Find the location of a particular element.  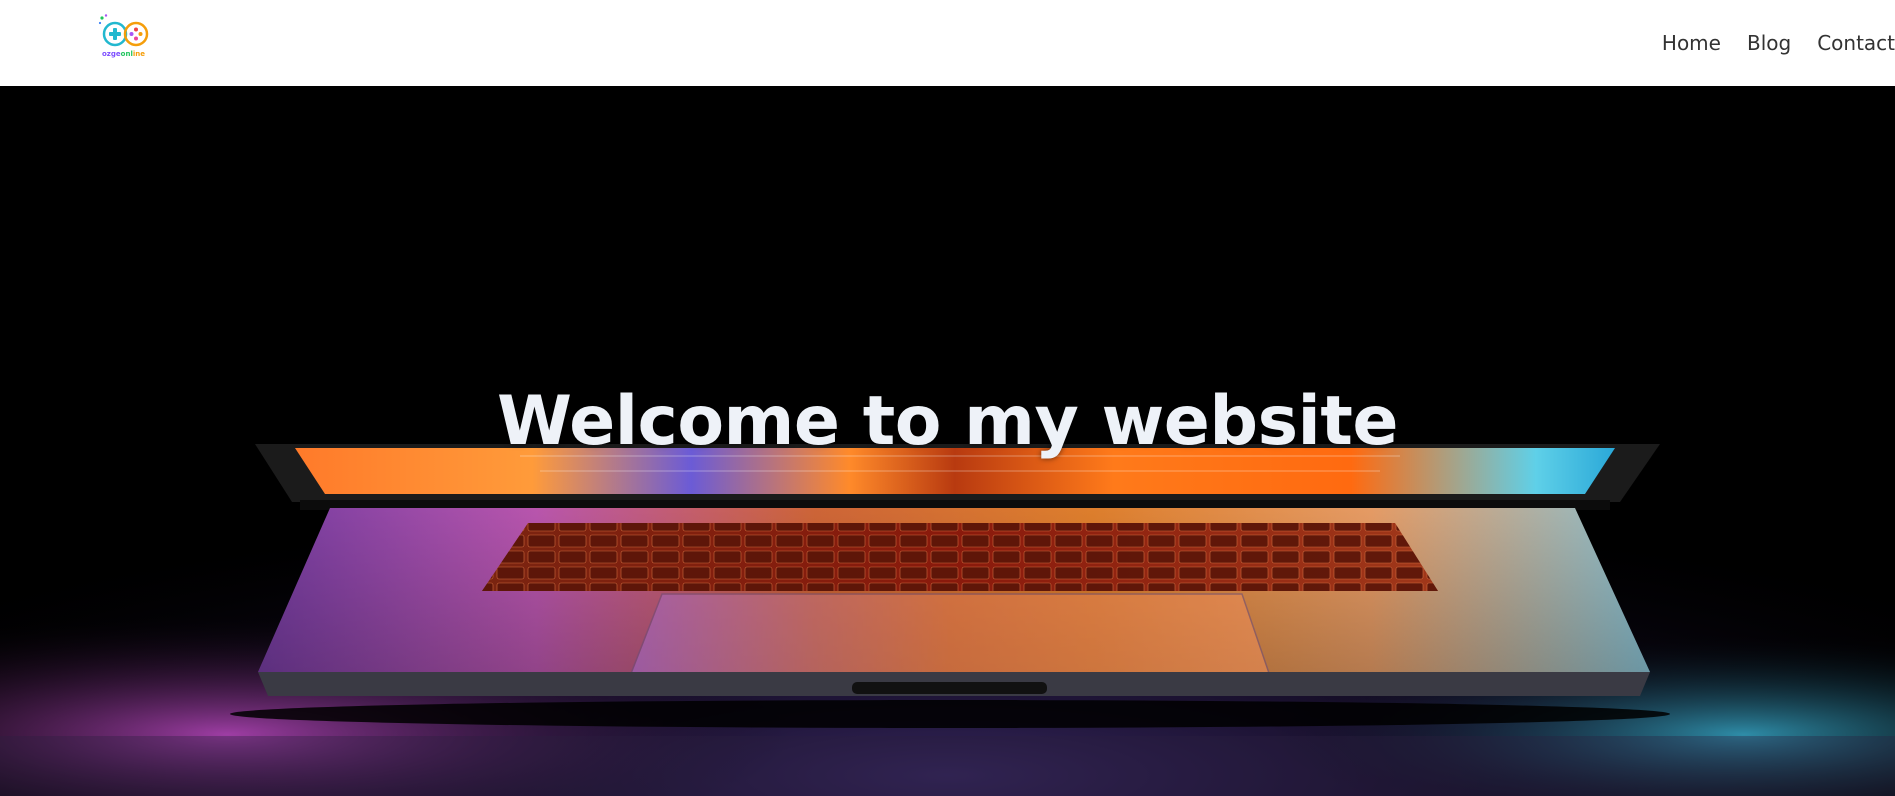

nav-contact-link: Contact is located at coordinates (1856, 43).